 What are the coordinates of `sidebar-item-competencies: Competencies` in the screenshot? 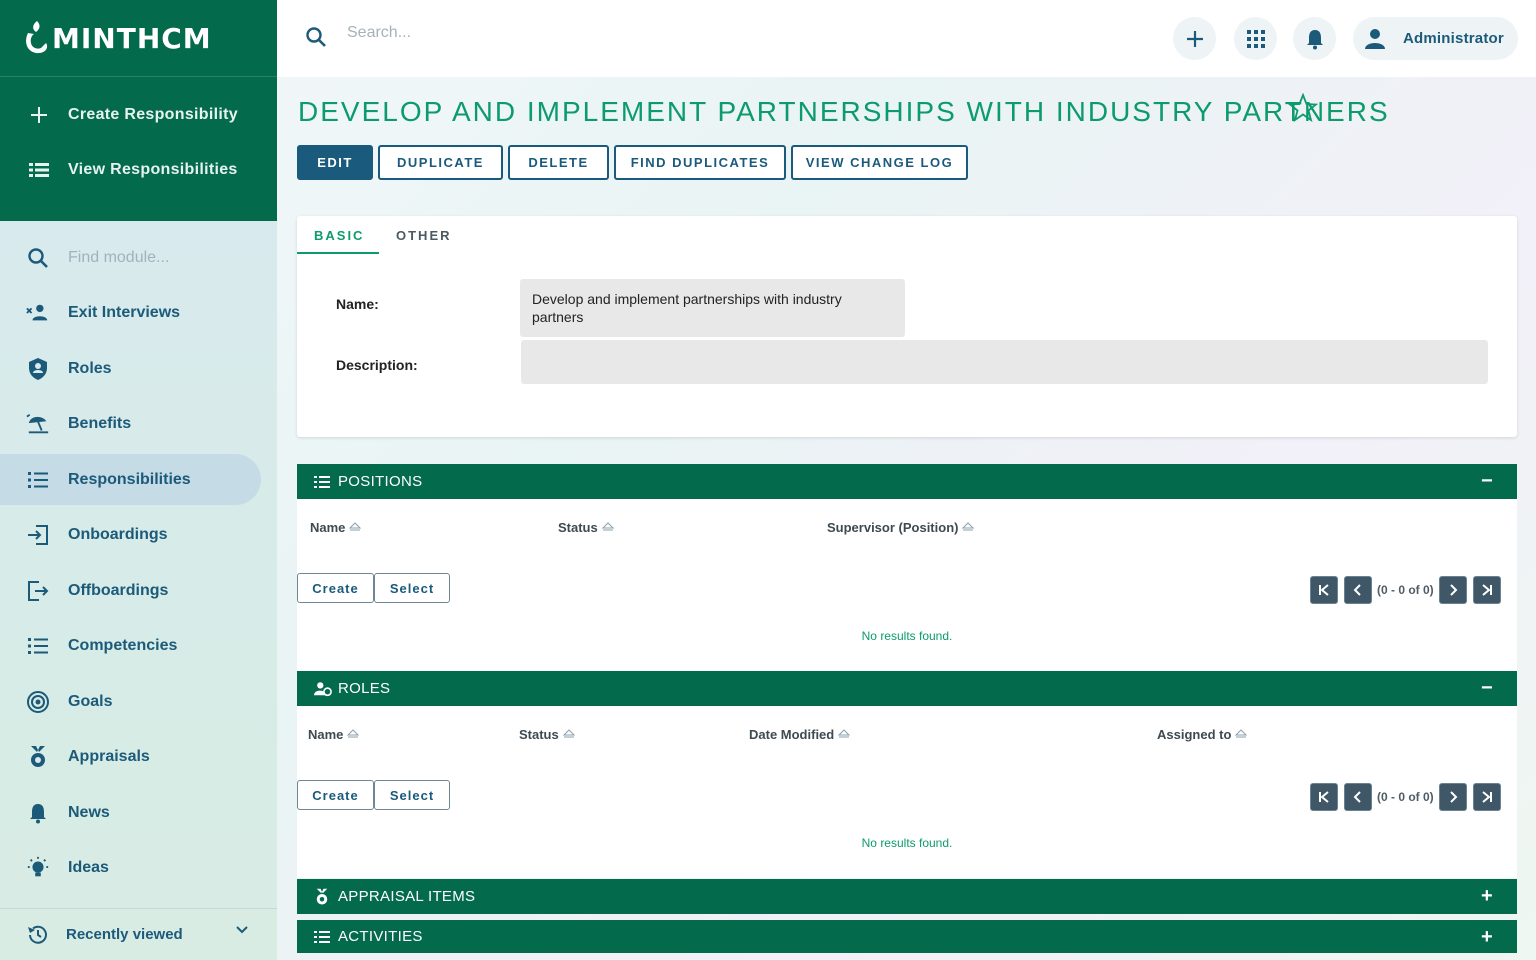 It's located at (130, 646).